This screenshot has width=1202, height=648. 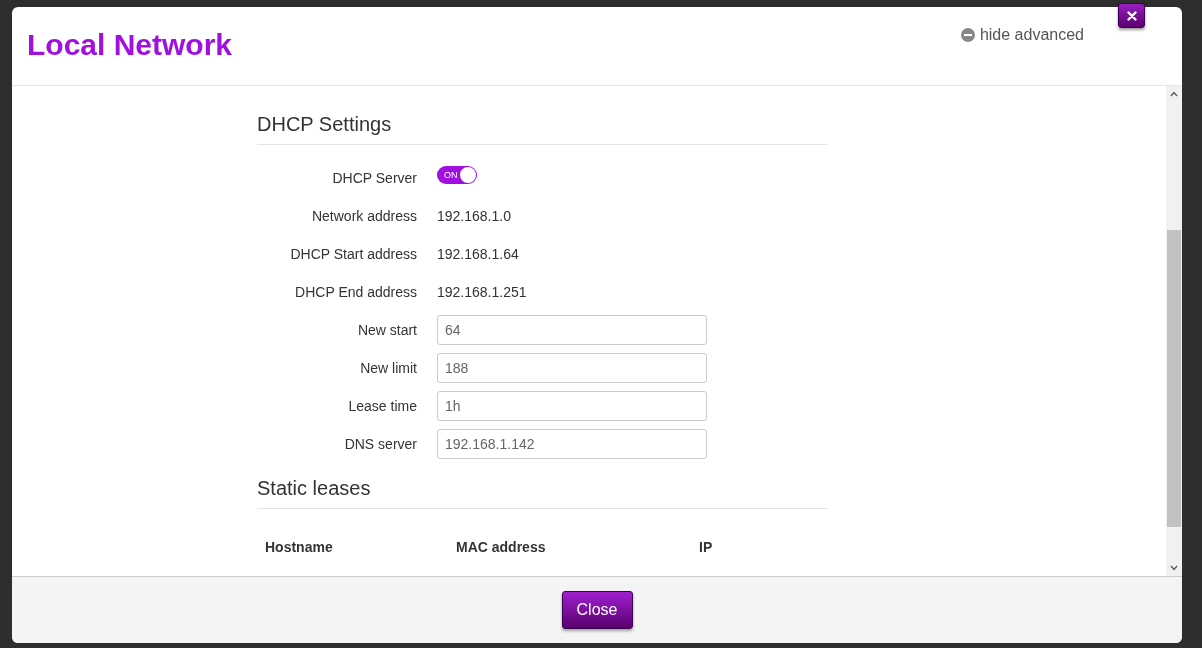 What do you see at coordinates (572, 368) in the screenshot?
I see `input-field: 188` at bounding box center [572, 368].